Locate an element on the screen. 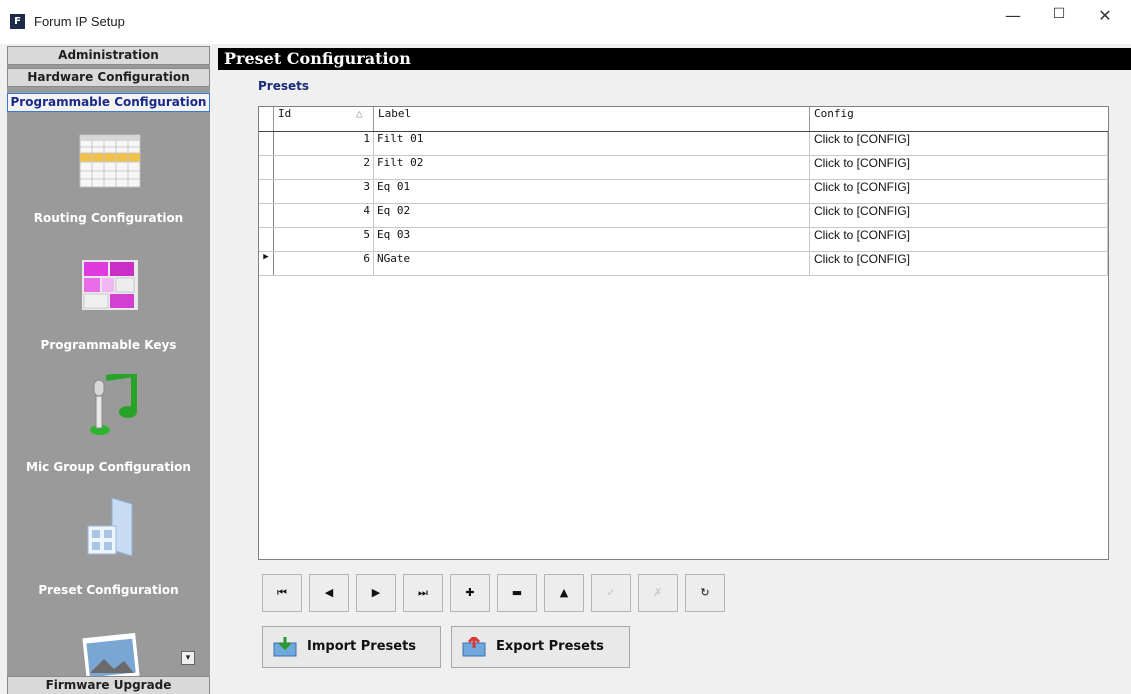  row-indicator-header is located at coordinates (266, 119).